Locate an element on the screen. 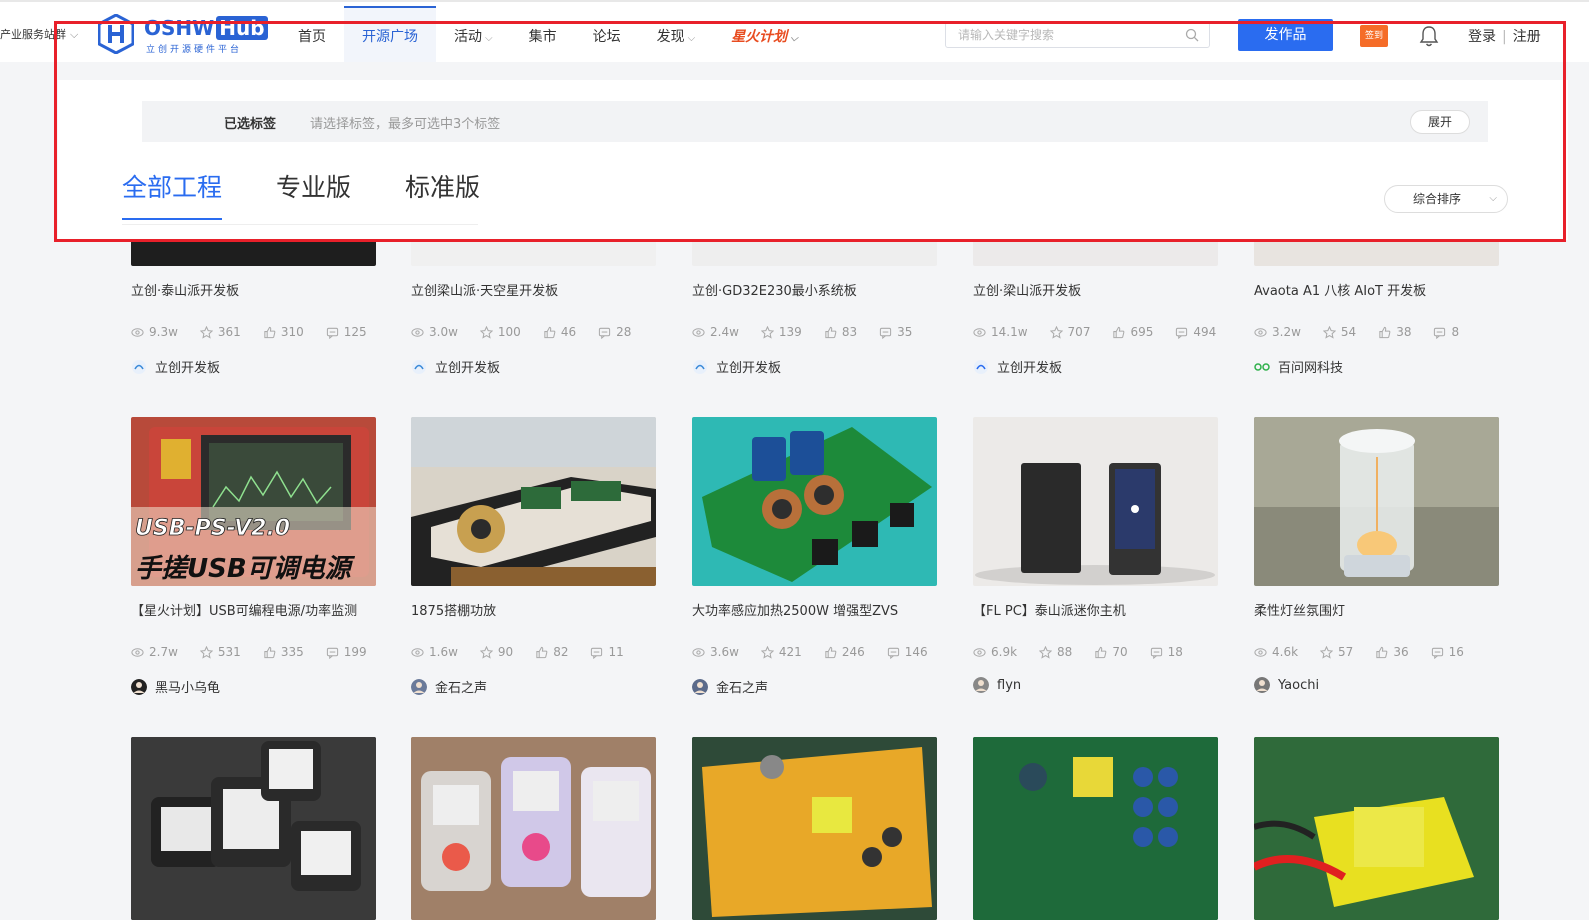  project-thumbnail: USB-PS-V2.0 手搓USB可调电源 is located at coordinates (253, 501).